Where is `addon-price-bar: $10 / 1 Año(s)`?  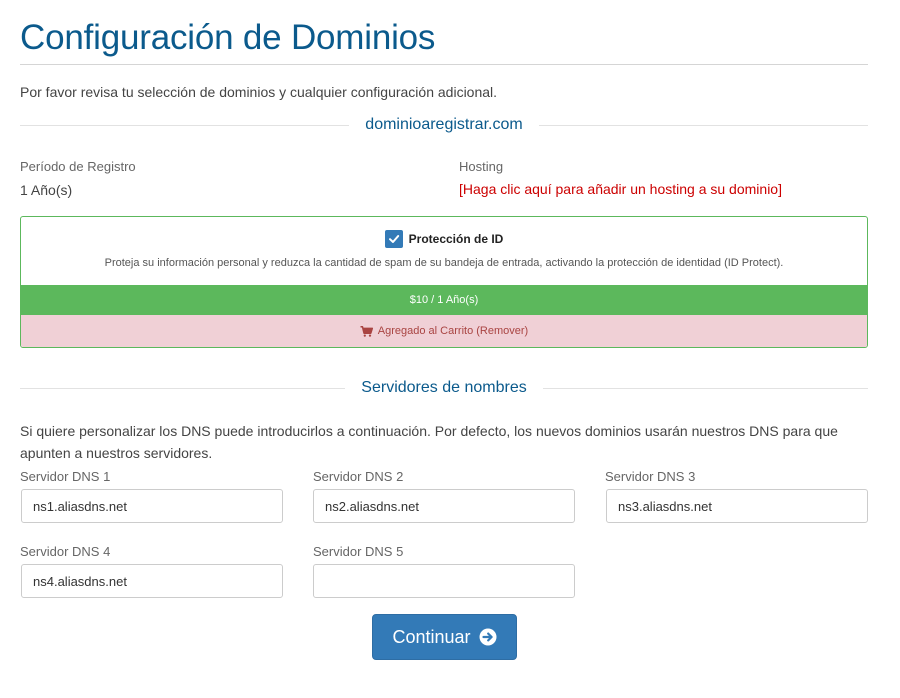 addon-price-bar: $10 / 1 Año(s) is located at coordinates (444, 300).